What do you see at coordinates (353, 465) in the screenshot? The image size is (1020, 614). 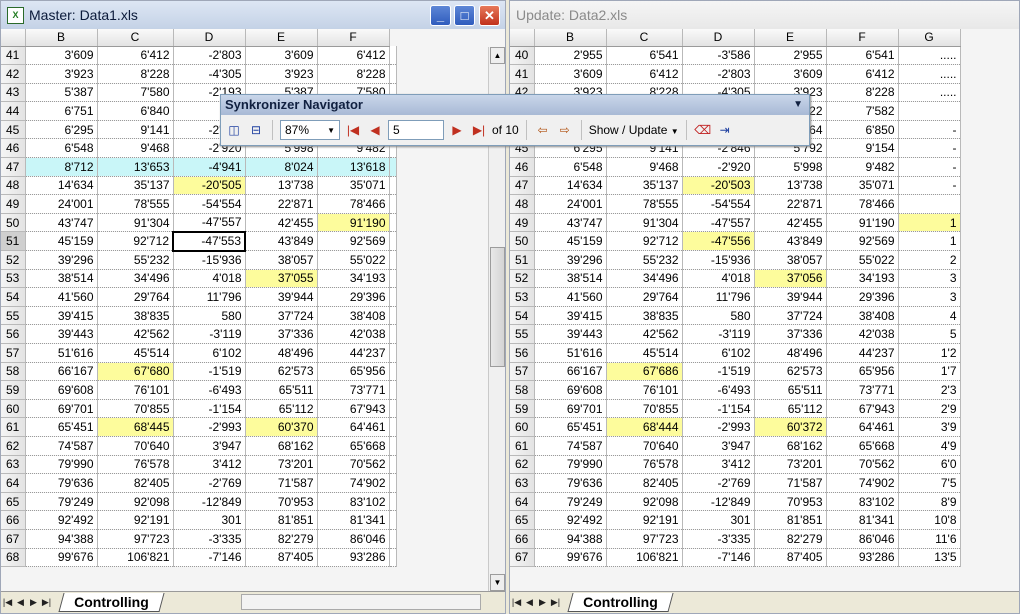 I see `cell: 70'562` at bounding box center [353, 465].